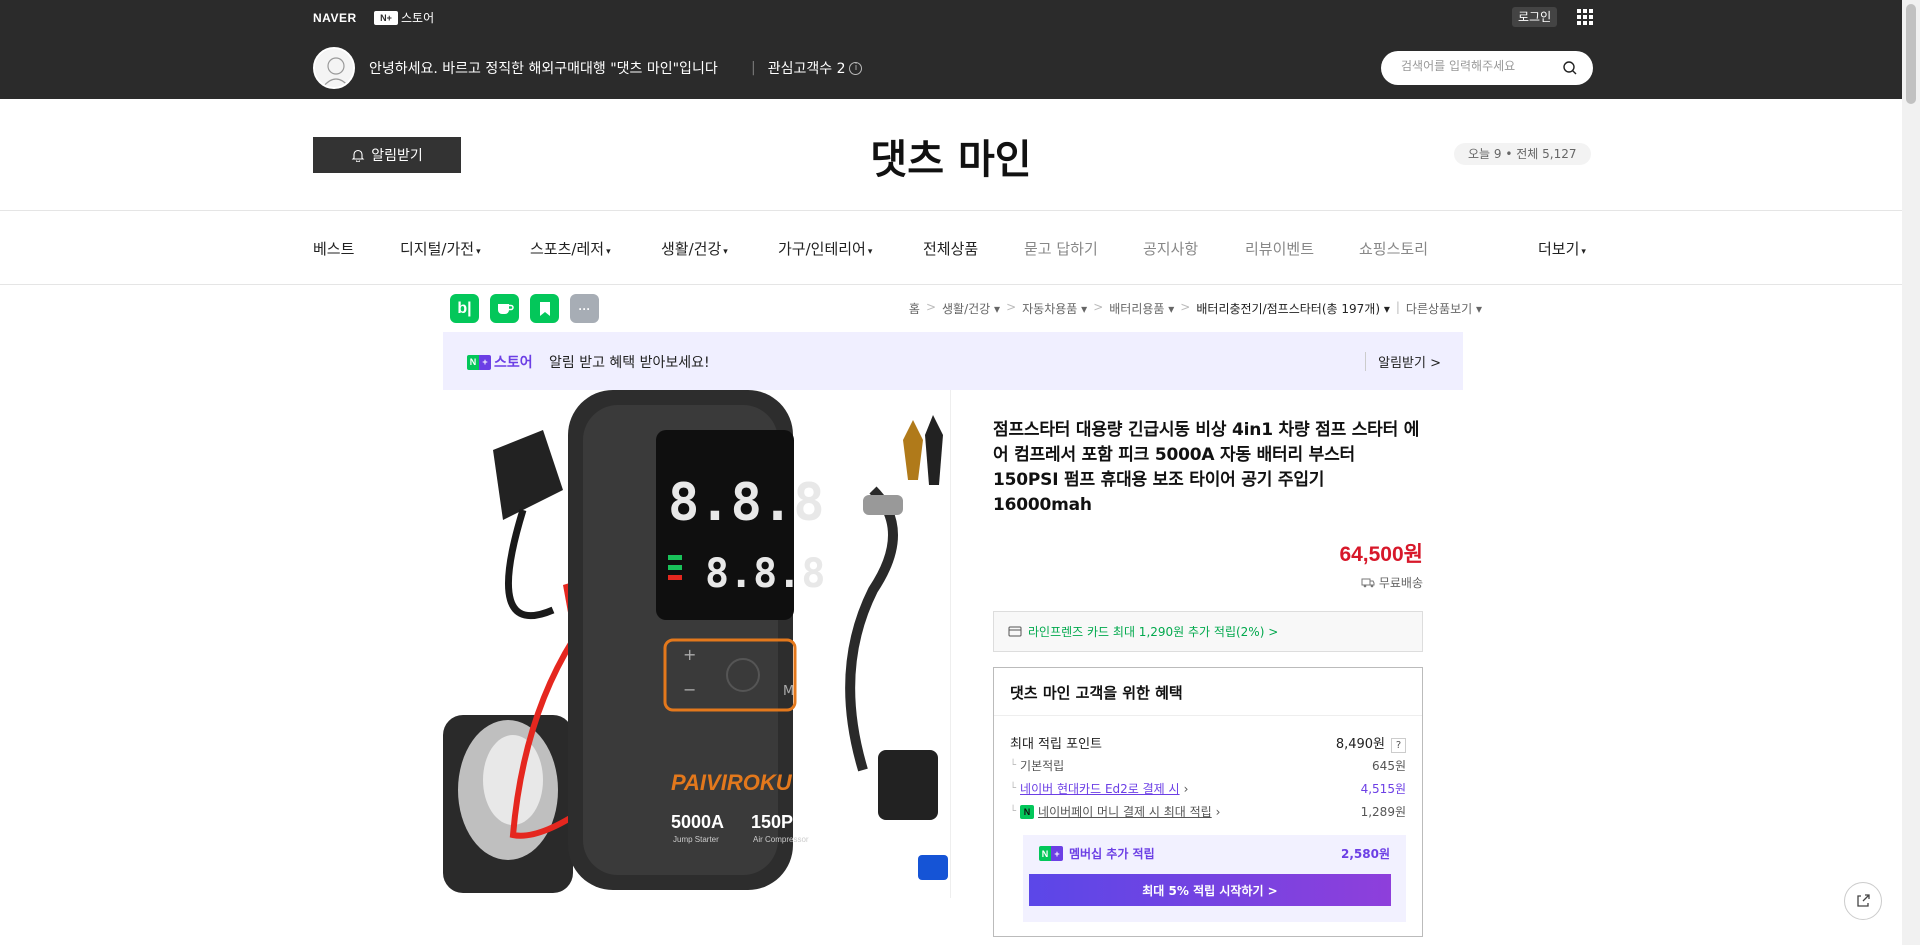 Image resolution: width=1920 pixels, height=945 pixels. I want to click on share-icon, so click(1863, 900).